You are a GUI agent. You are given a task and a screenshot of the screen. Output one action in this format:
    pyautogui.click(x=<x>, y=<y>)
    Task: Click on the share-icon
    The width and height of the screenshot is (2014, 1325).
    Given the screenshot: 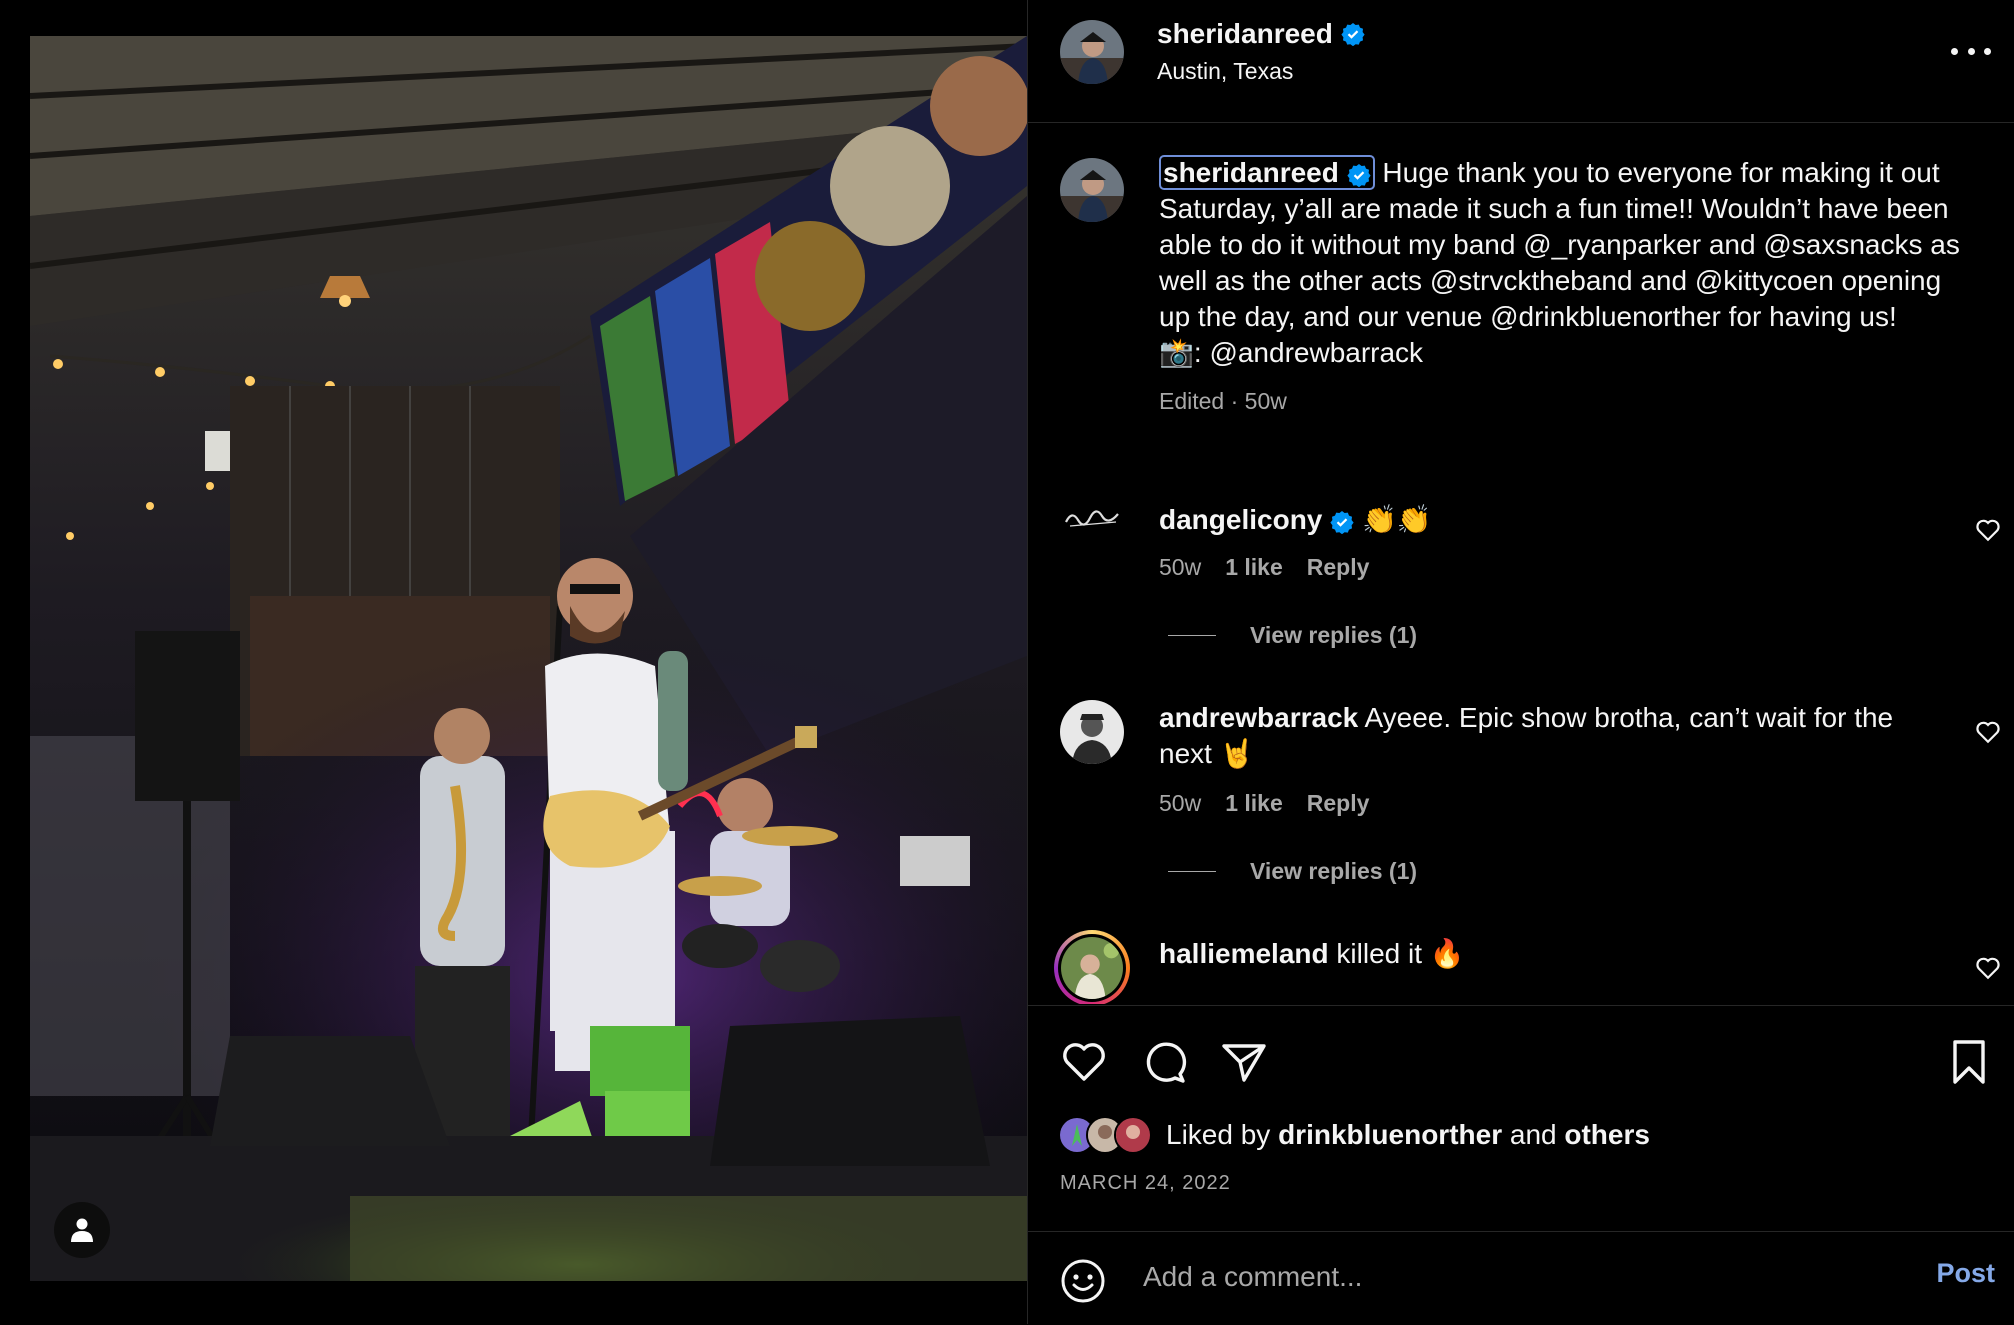 What is the action you would take?
    pyautogui.click(x=1244, y=1062)
    